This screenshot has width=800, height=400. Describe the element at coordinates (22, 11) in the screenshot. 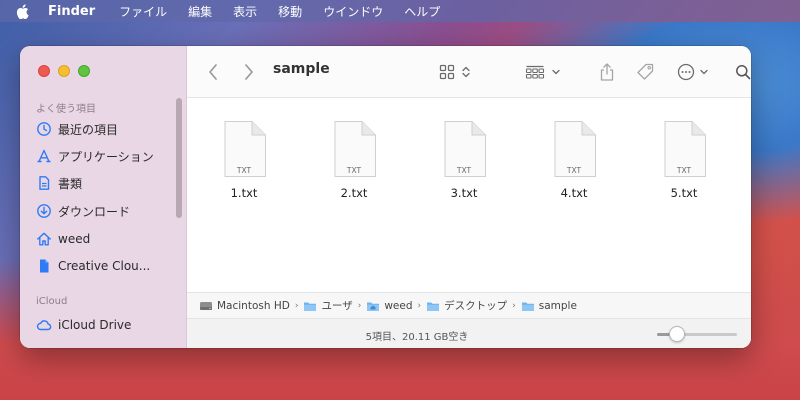

I see `apple-menu-icon` at that location.